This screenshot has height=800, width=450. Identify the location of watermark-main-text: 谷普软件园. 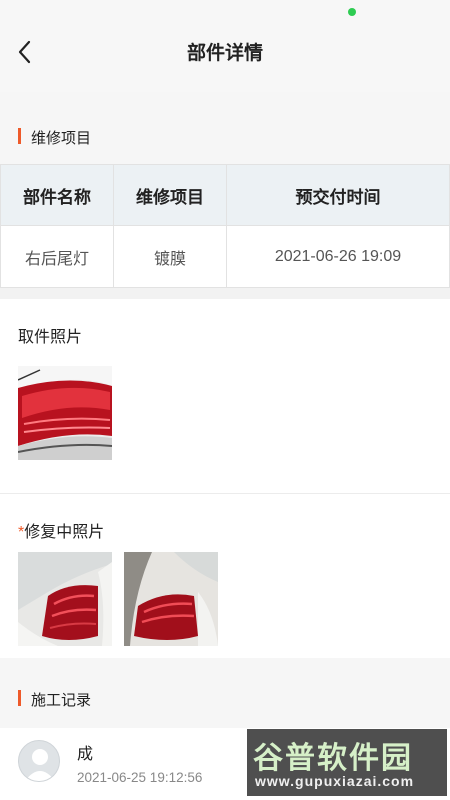
(333, 758).